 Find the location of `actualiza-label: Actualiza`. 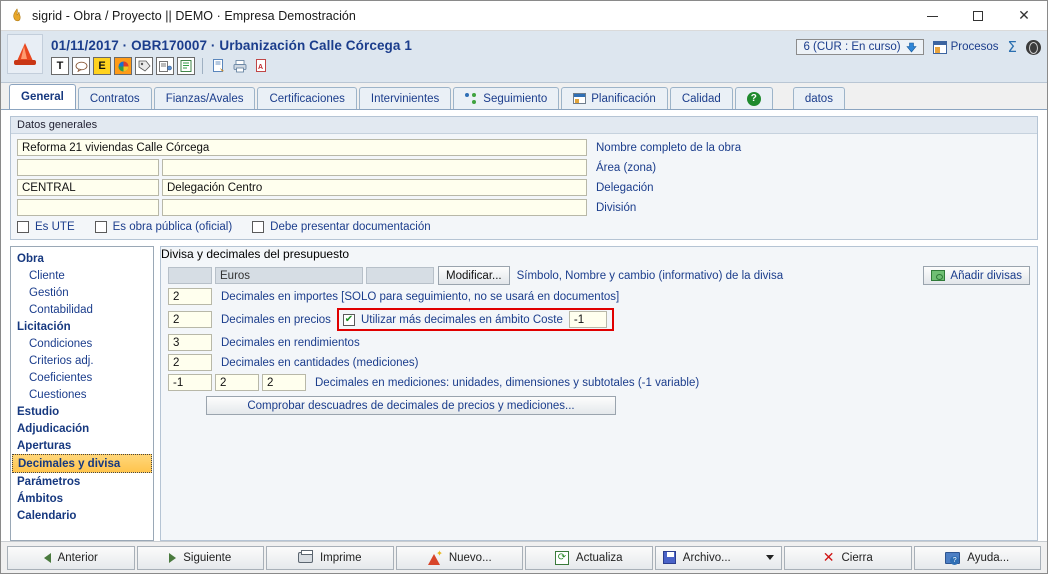

actualiza-label: Actualiza is located at coordinates (599, 557).